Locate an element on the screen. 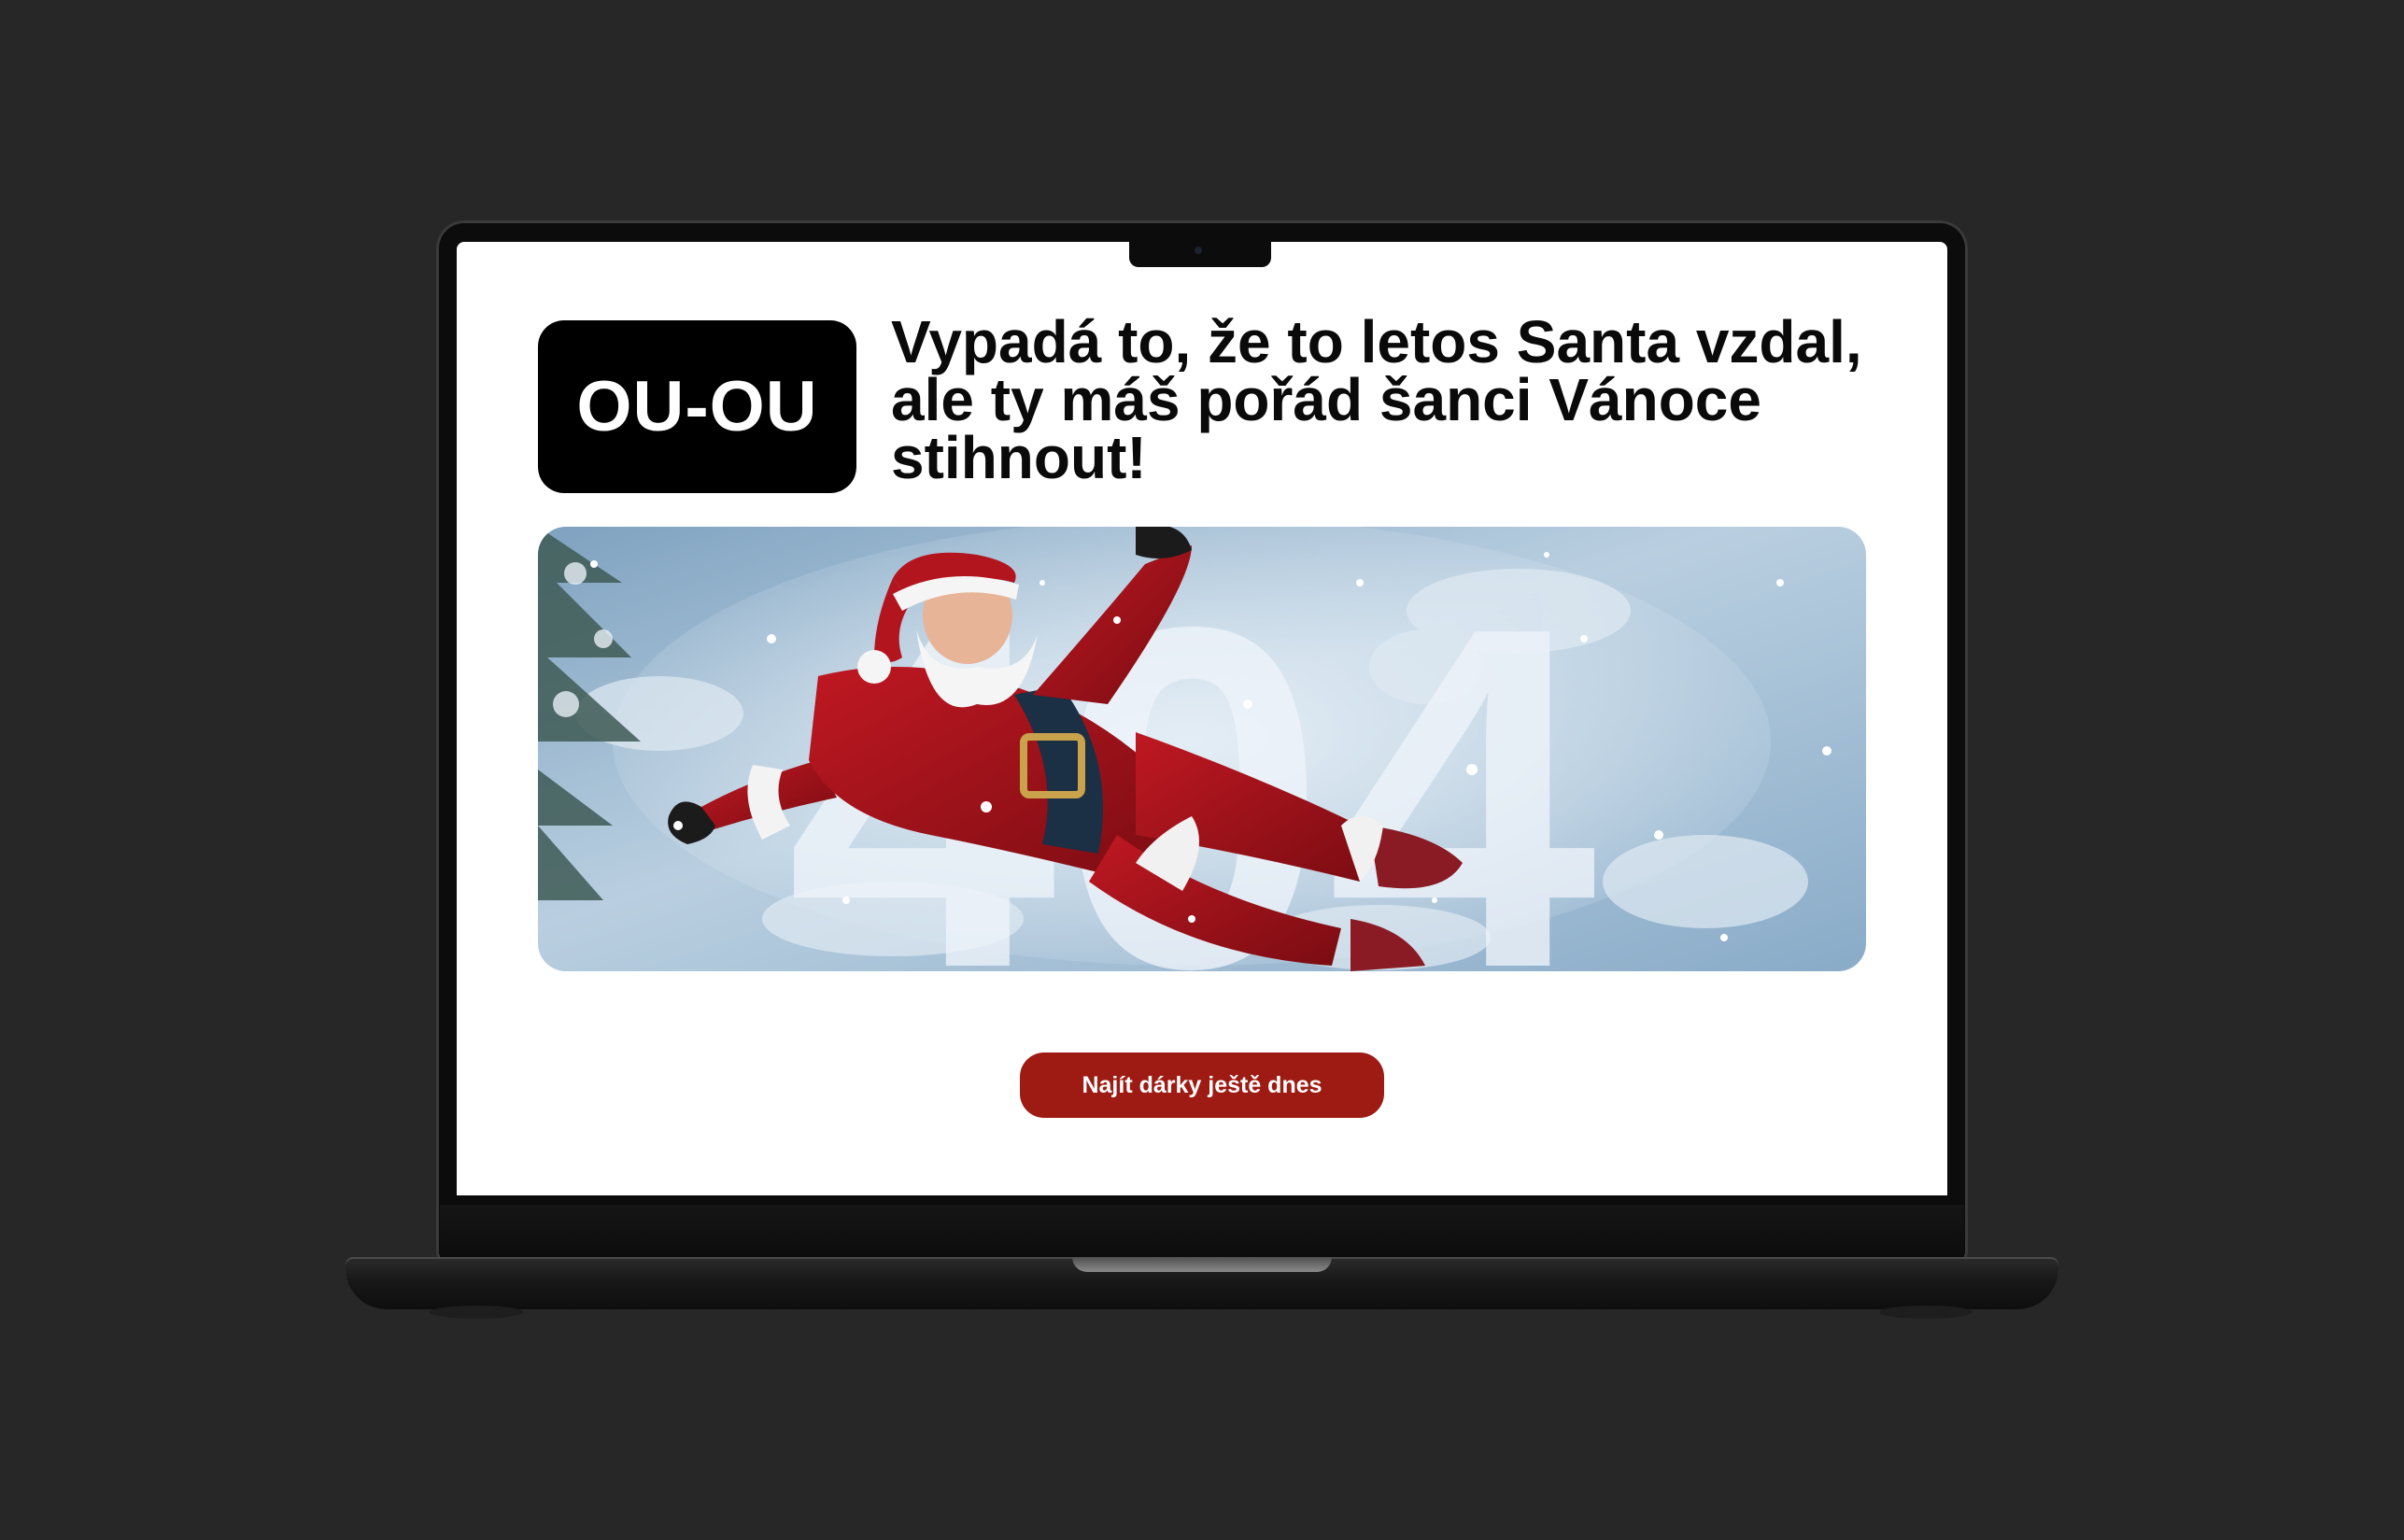 Image resolution: width=2404 pixels, height=1540 pixels. camera-icon is located at coordinates (1198, 250).